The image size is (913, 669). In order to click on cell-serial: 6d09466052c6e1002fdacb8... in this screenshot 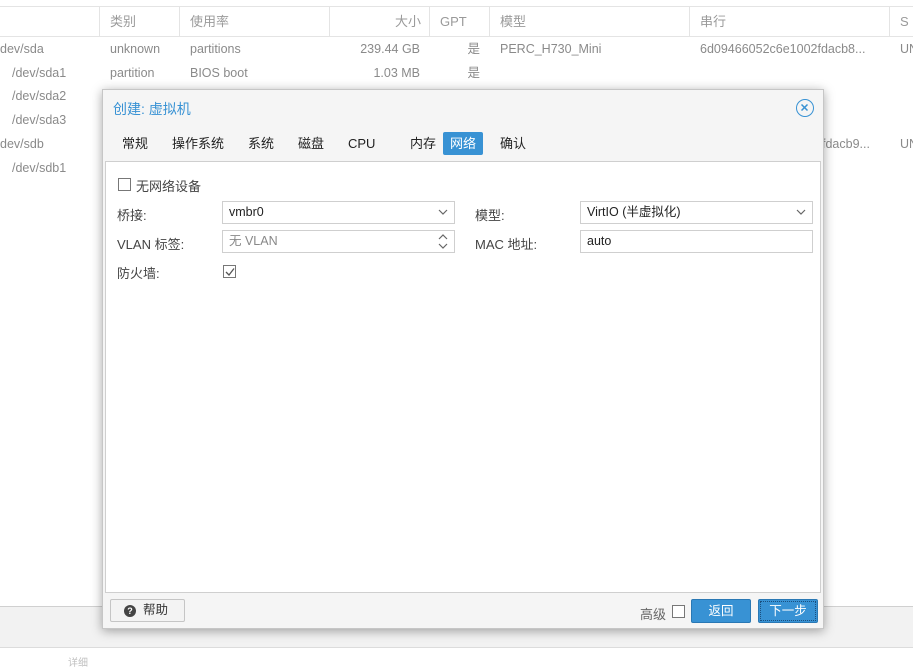, I will do `click(783, 49)`.